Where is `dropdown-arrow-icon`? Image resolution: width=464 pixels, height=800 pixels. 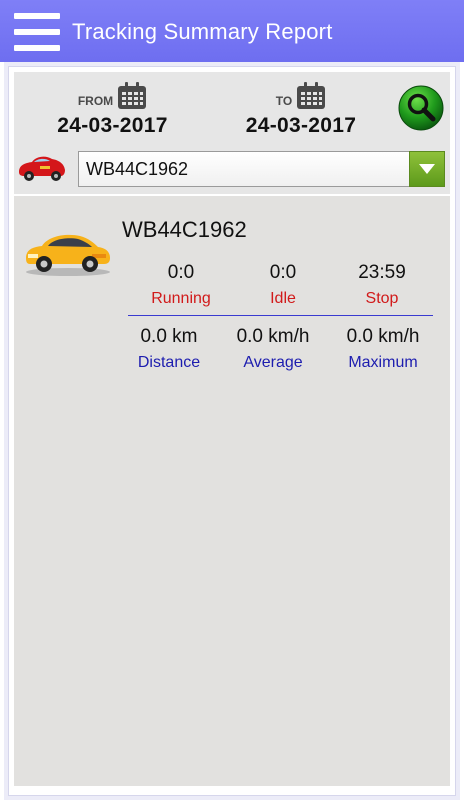 dropdown-arrow-icon is located at coordinates (427, 169).